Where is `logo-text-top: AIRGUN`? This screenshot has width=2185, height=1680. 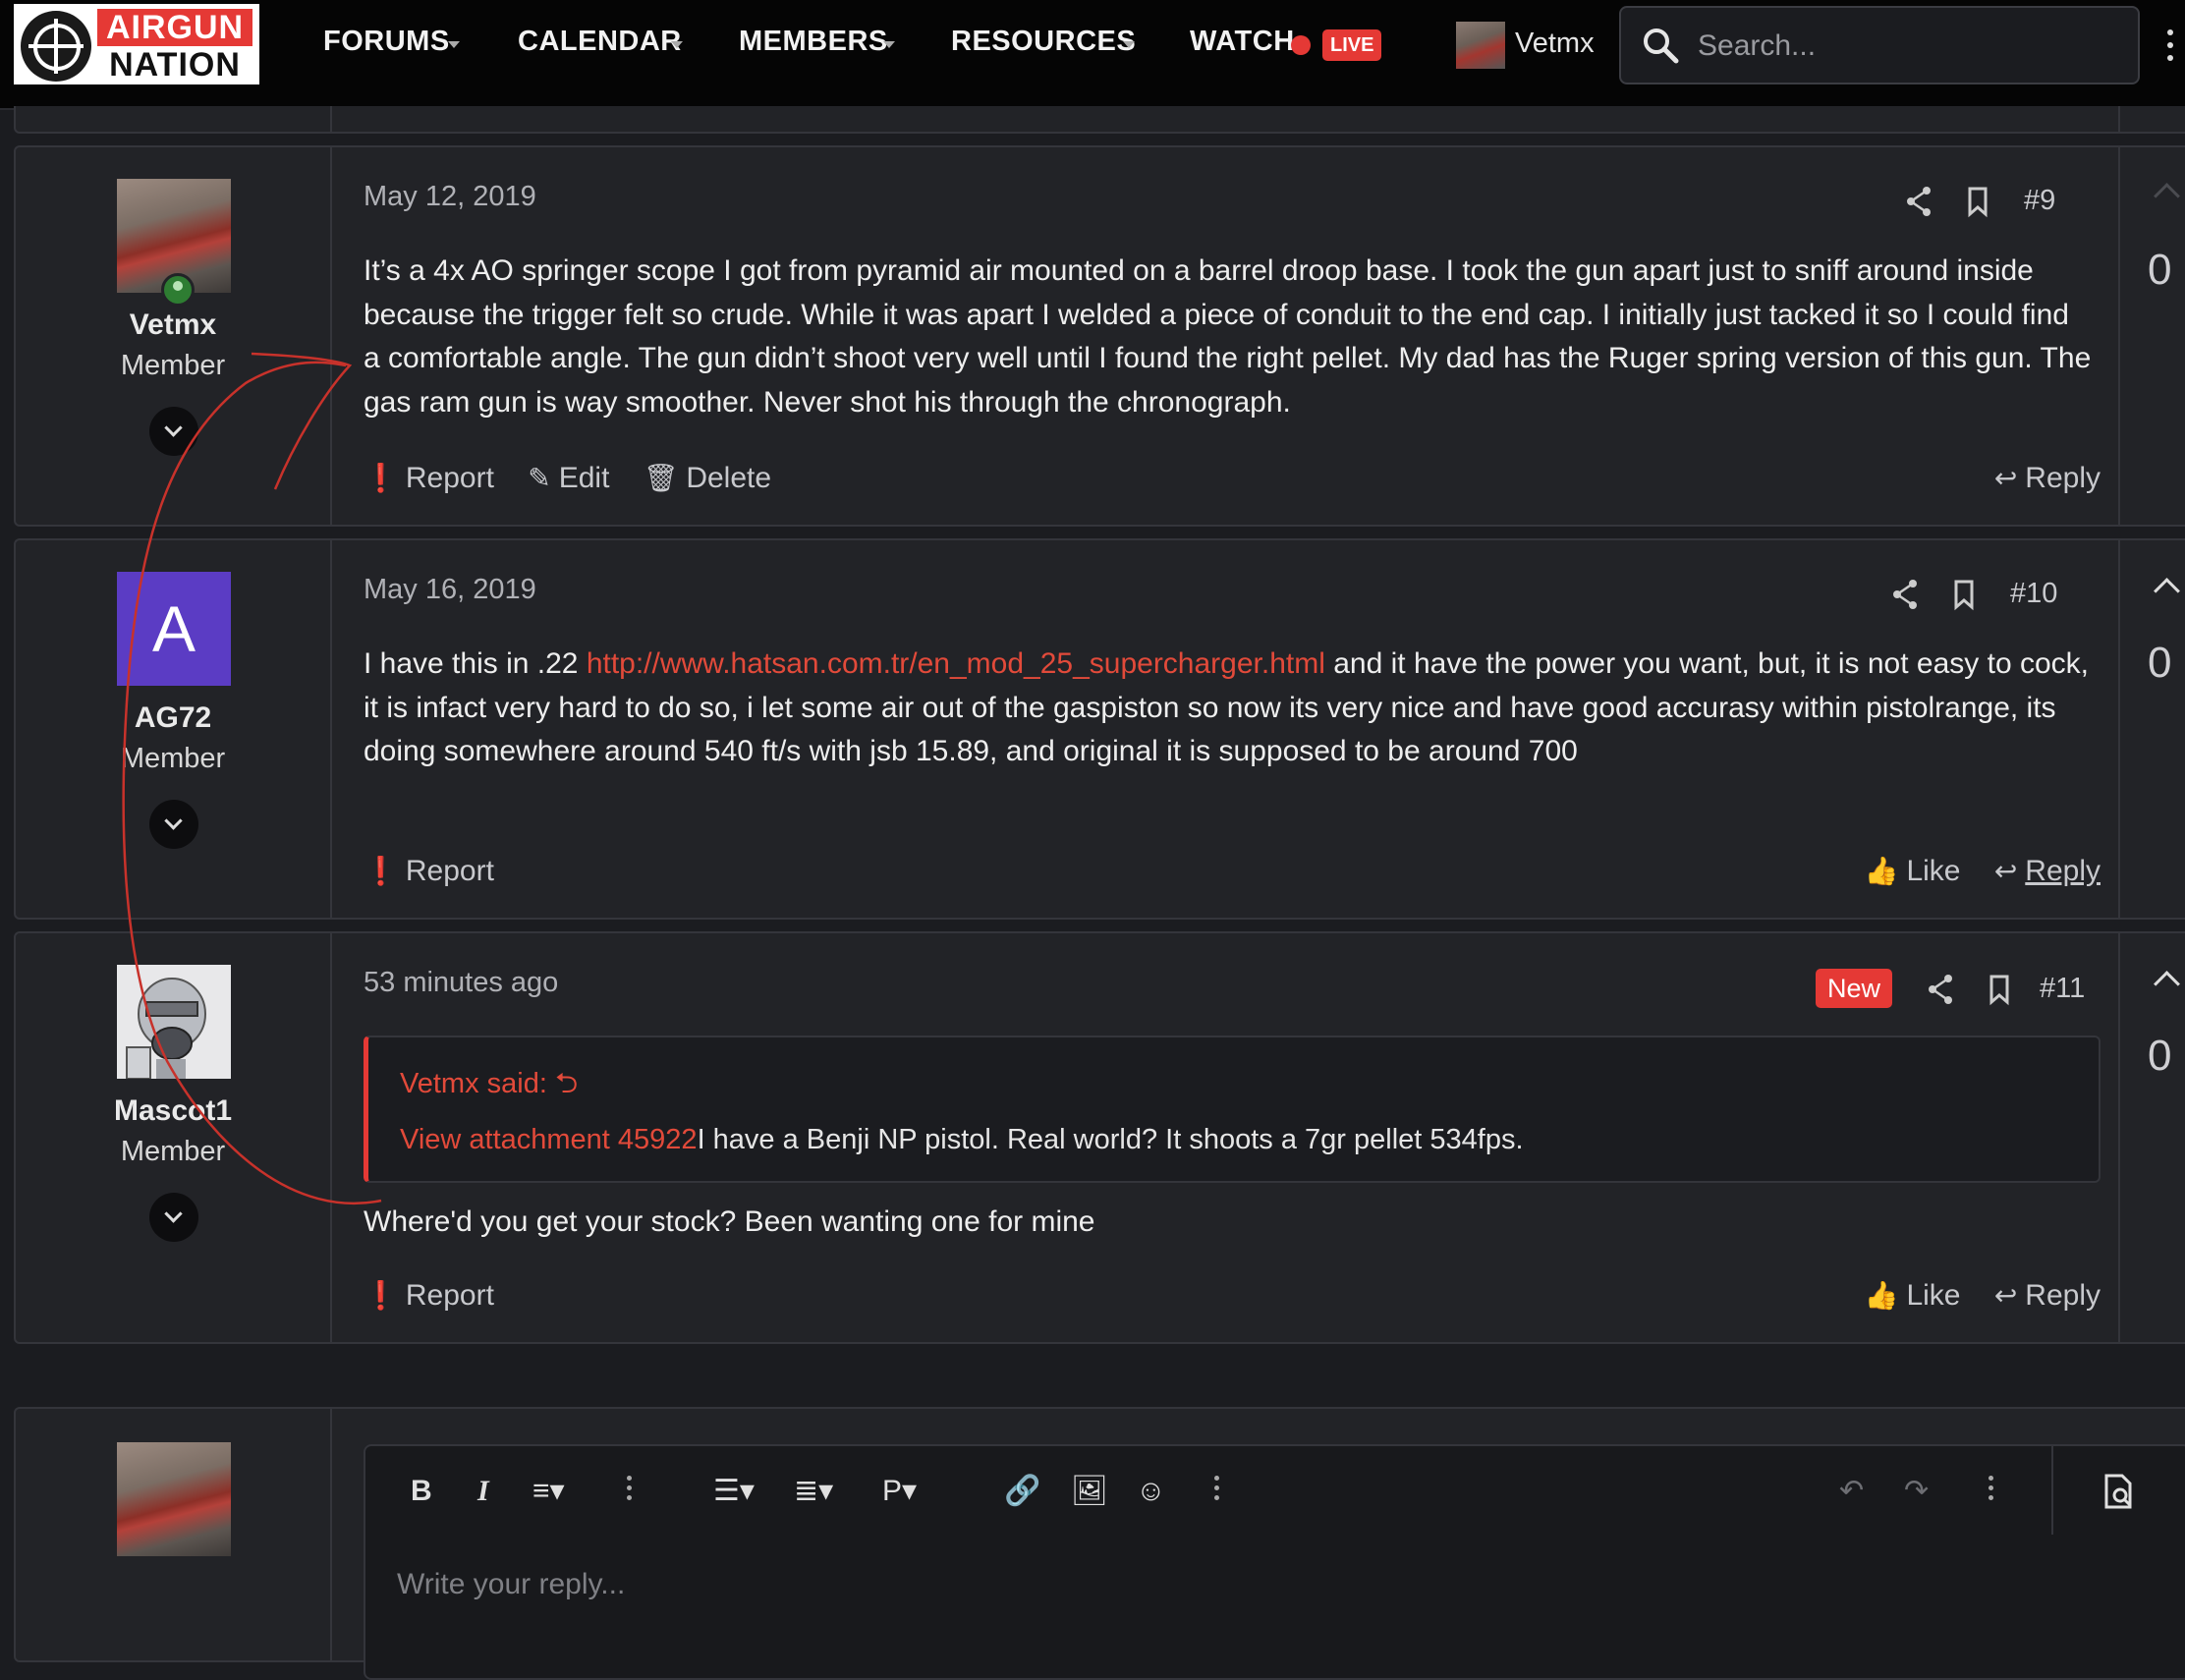
logo-text-top: AIRGUN is located at coordinates (174, 27).